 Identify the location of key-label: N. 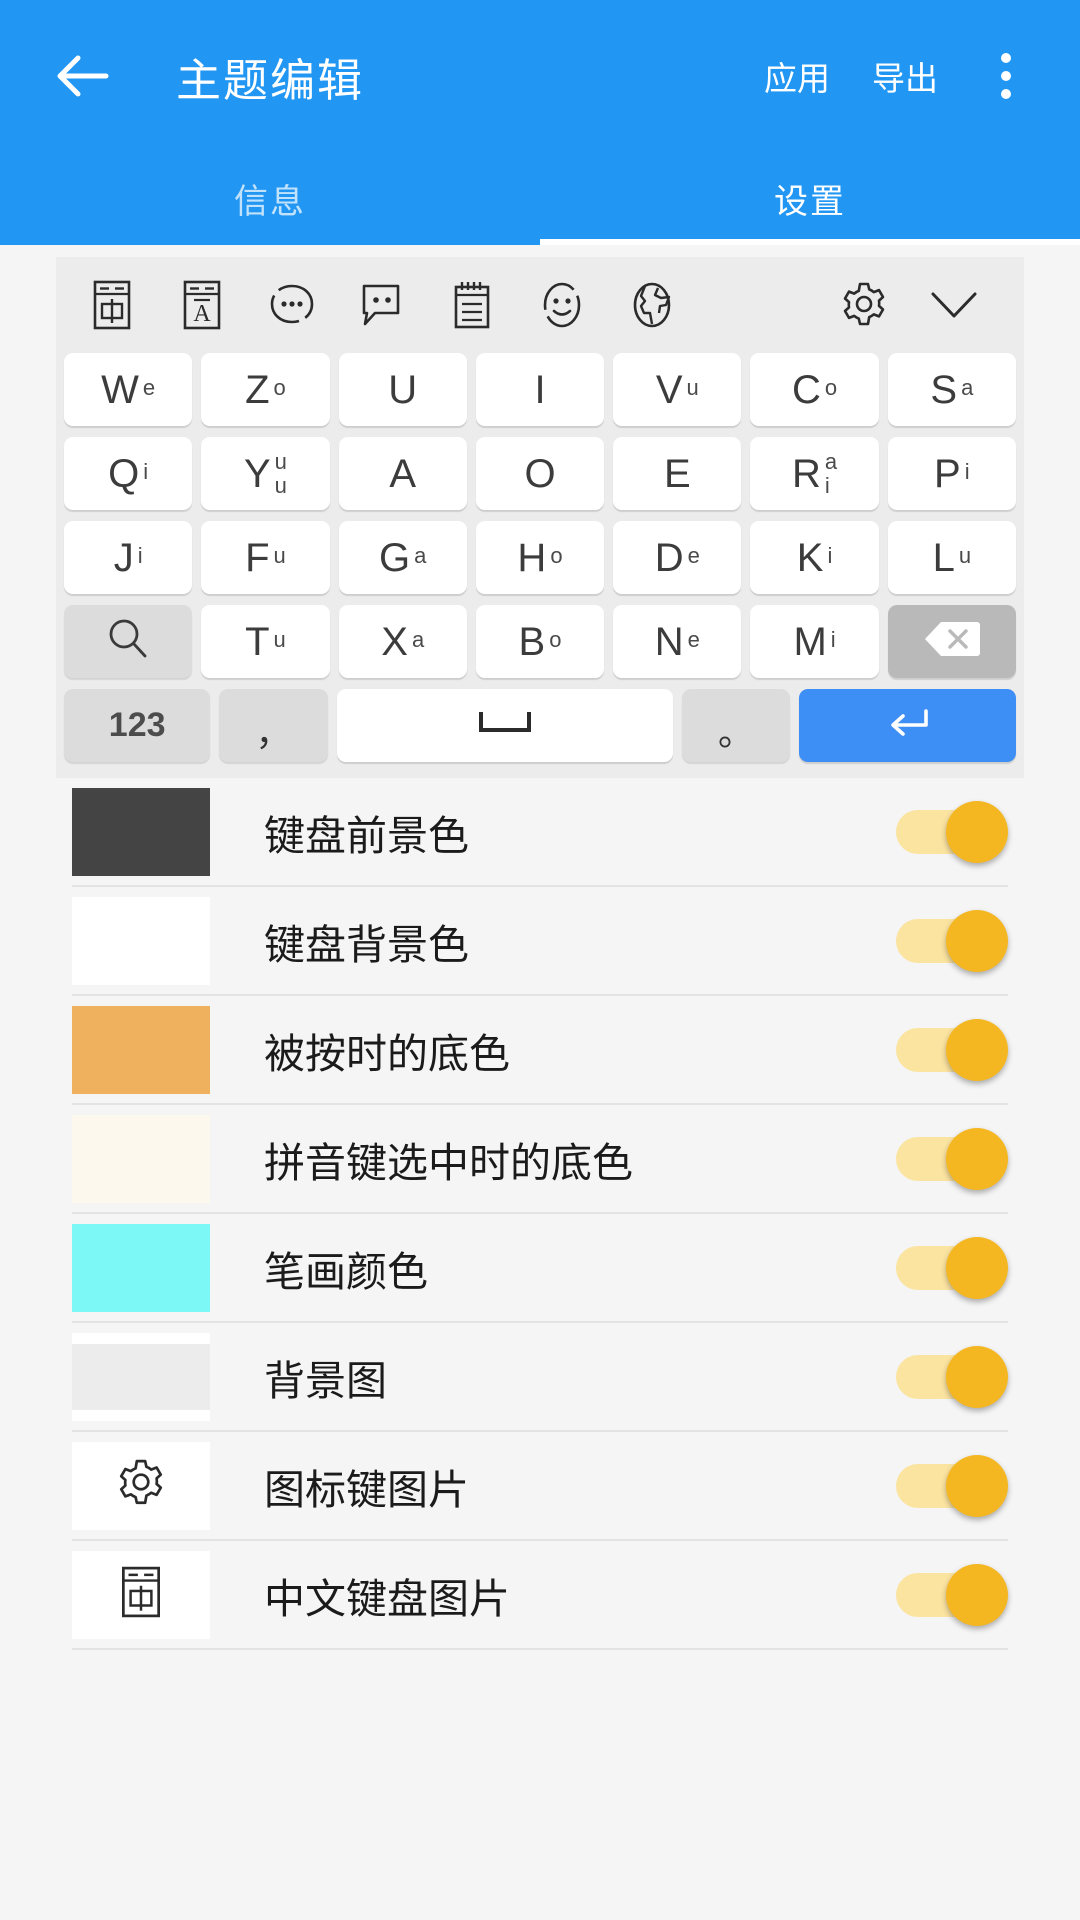
(669, 641).